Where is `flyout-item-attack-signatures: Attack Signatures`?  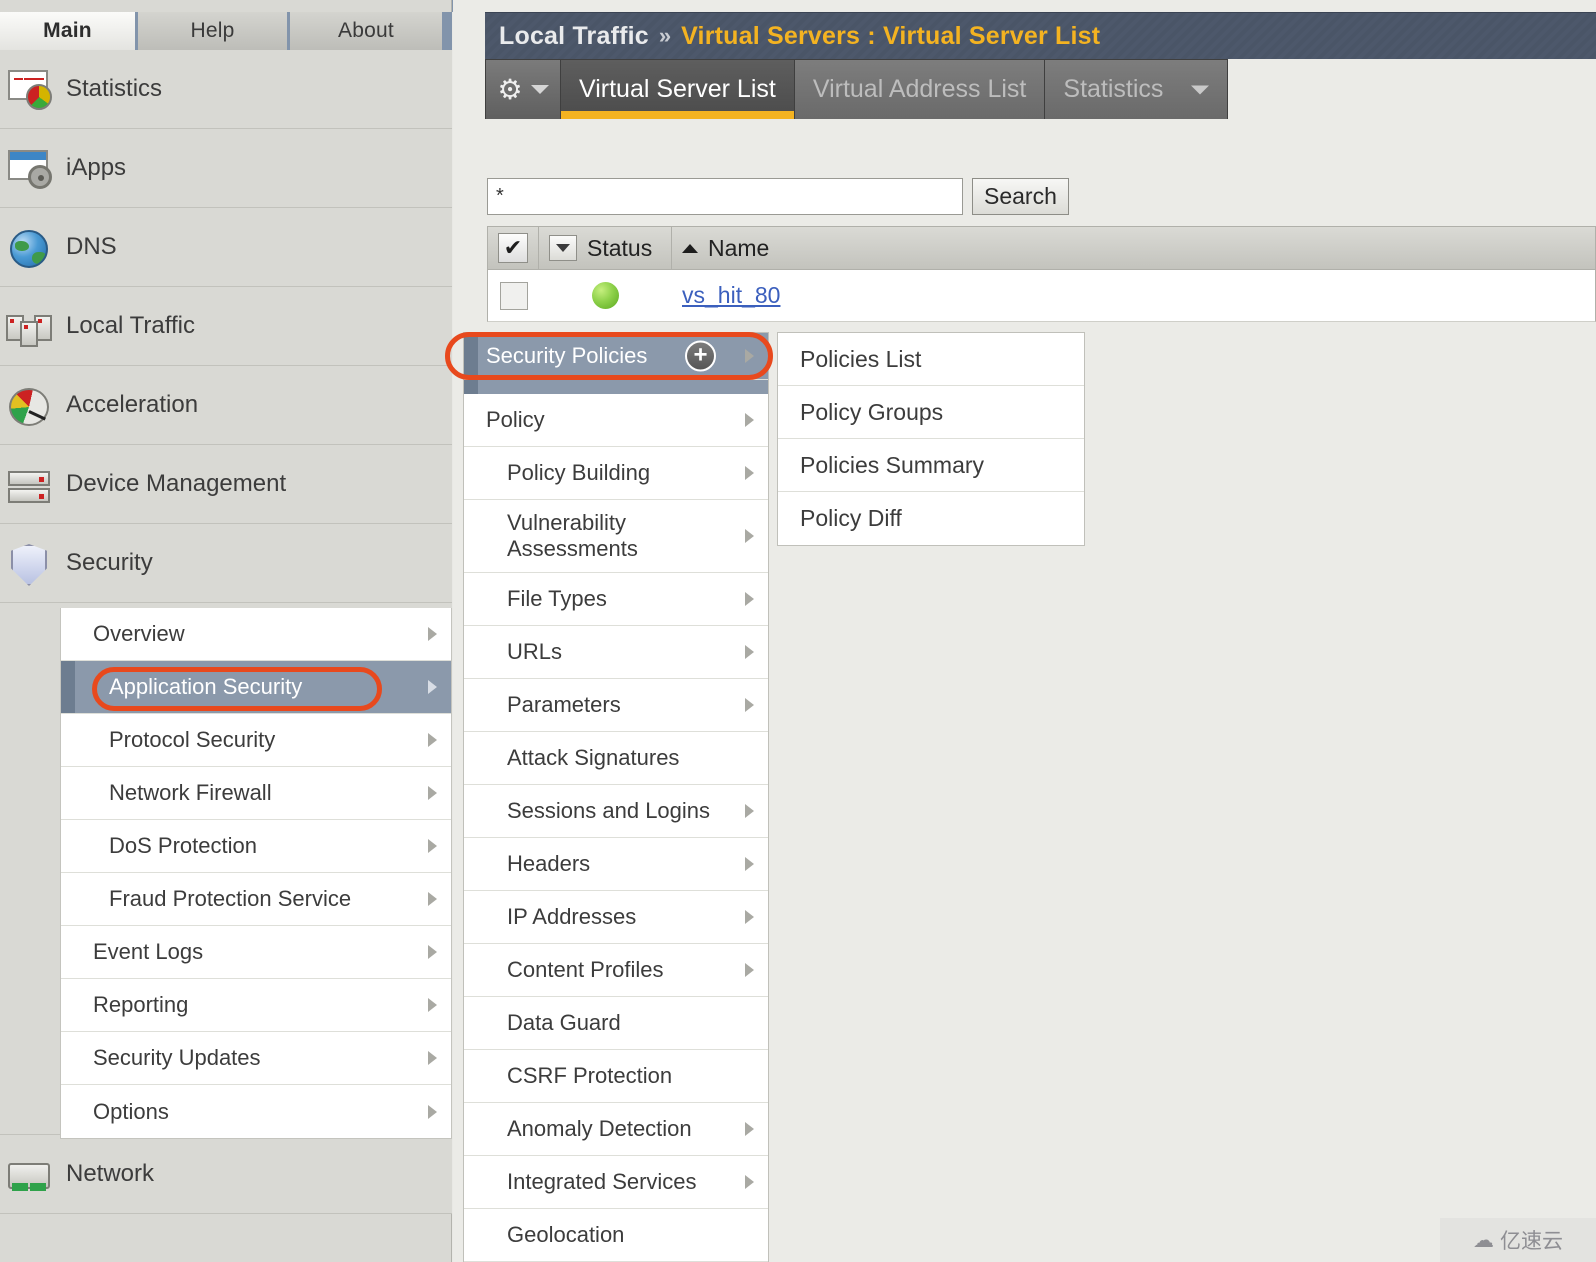 flyout-item-attack-signatures: Attack Signatures is located at coordinates (616, 758).